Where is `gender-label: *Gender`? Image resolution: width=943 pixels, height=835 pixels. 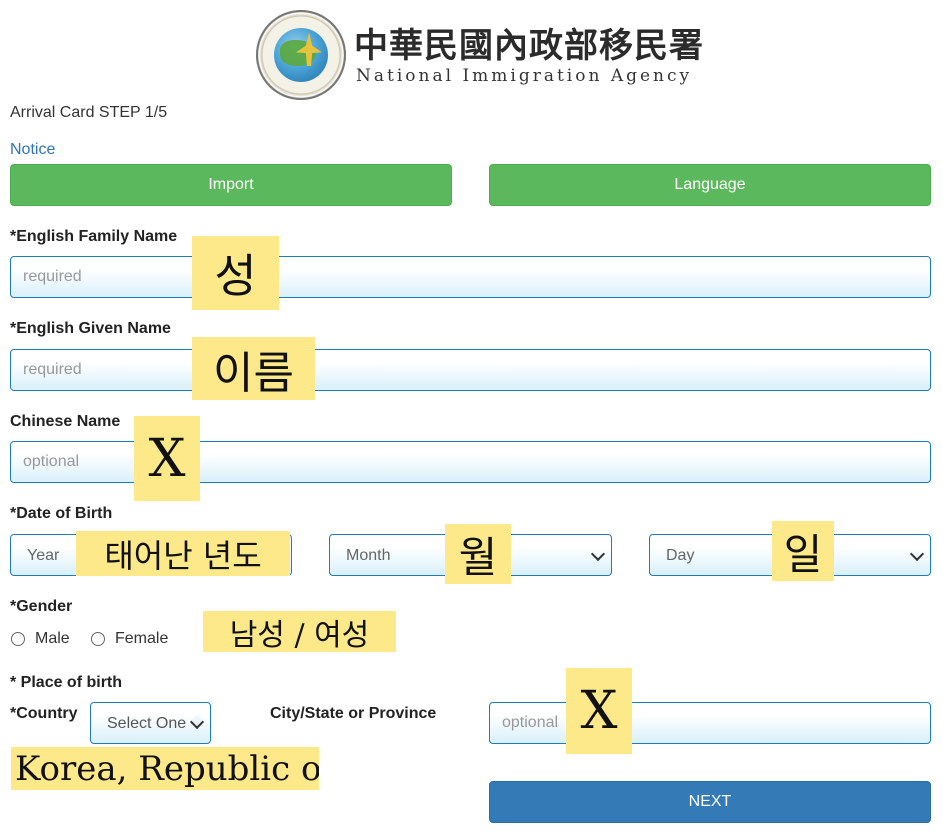 gender-label: *Gender is located at coordinates (41, 606).